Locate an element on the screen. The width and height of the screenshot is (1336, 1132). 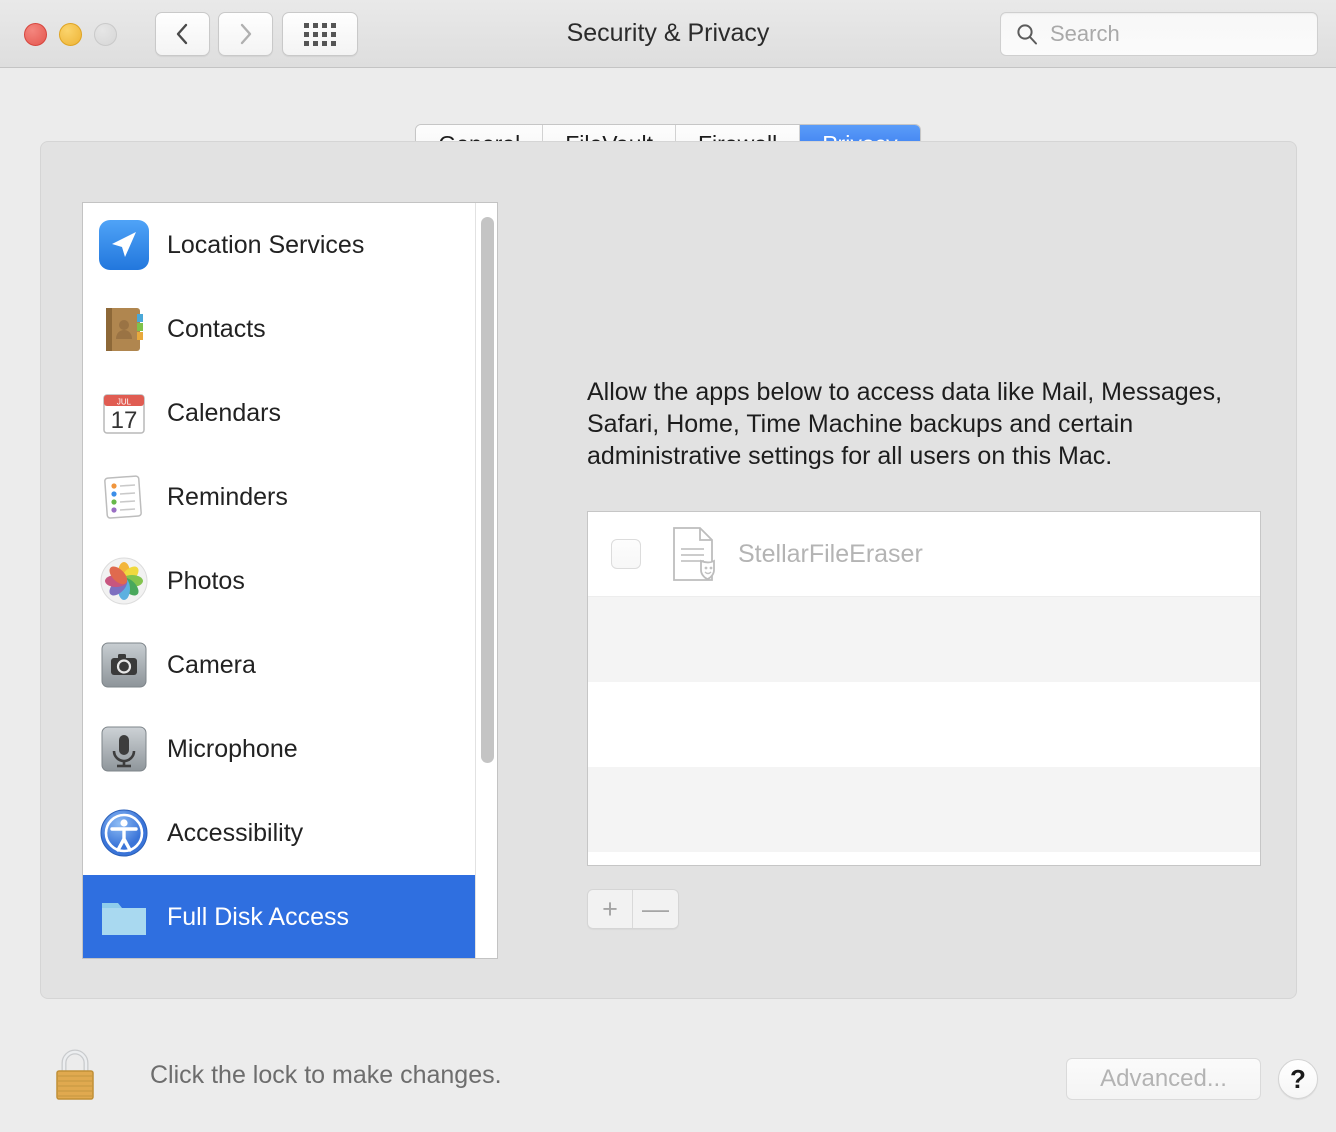
location-services-icon is located at coordinates (124, 245).